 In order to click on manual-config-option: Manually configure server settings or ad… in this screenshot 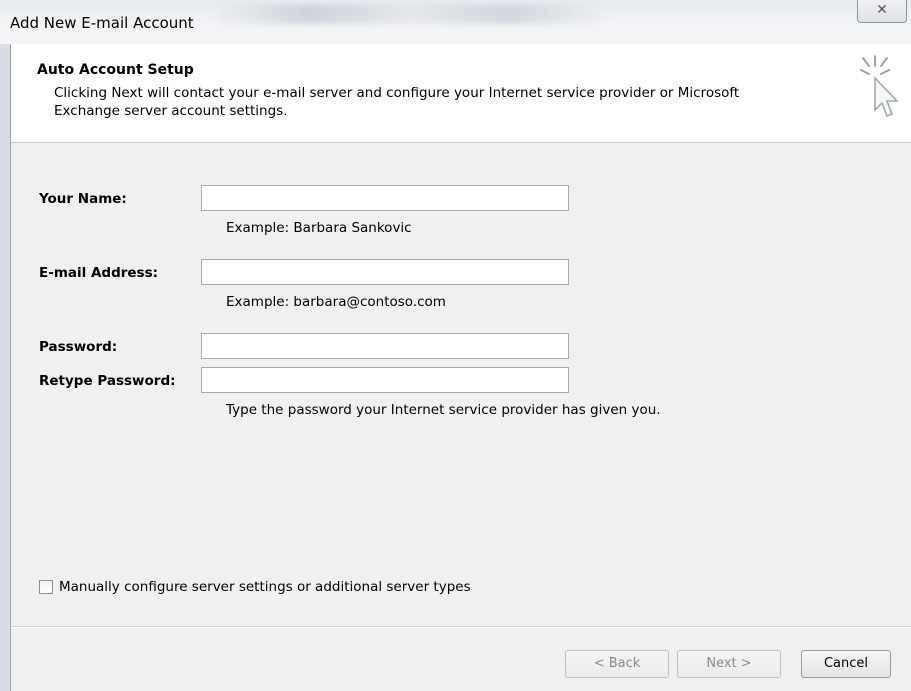, I will do `click(255, 587)`.